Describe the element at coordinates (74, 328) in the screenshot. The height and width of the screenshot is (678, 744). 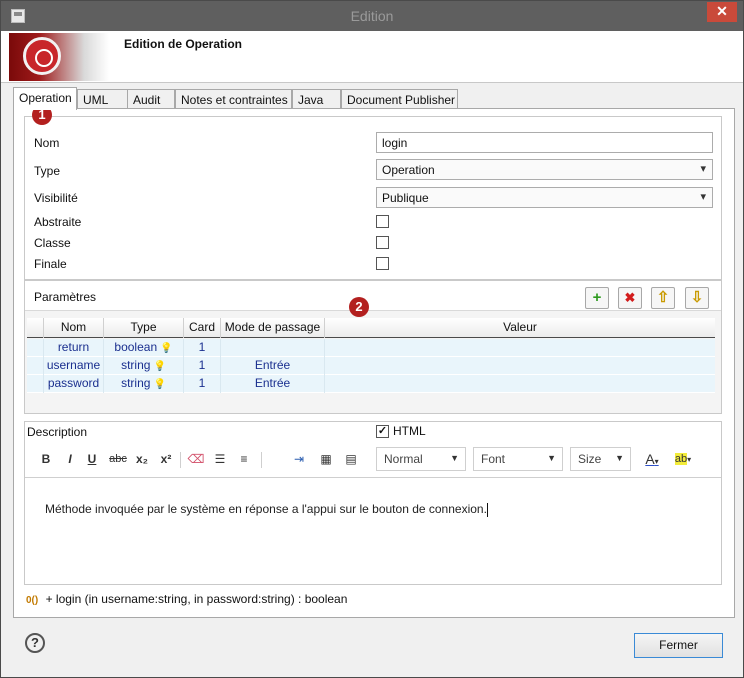
I see `column-header-name: Nom` at that location.